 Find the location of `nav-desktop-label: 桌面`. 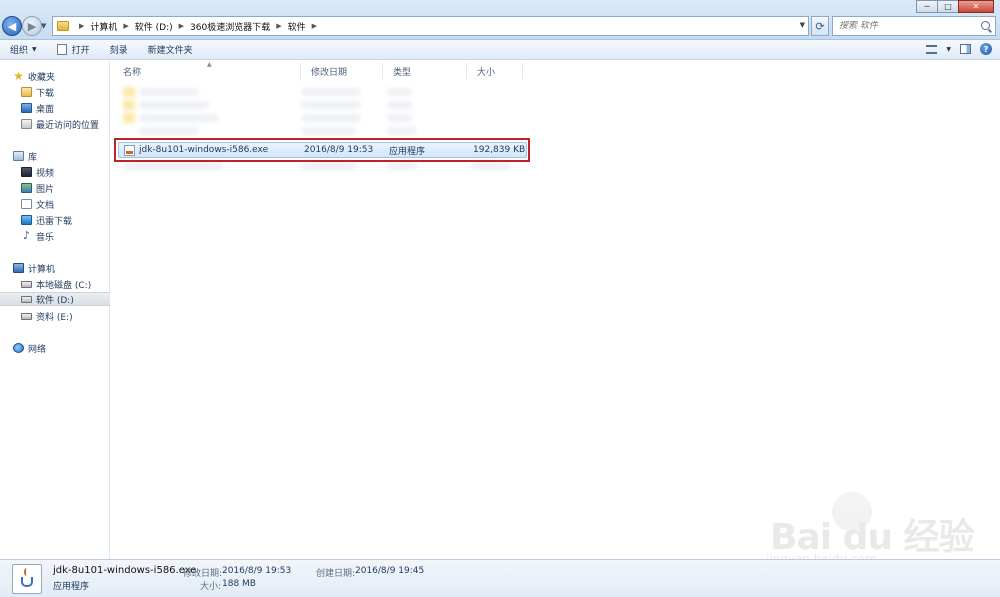

nav-desktop-label: 桌面 is located at coordinates (45, 109).